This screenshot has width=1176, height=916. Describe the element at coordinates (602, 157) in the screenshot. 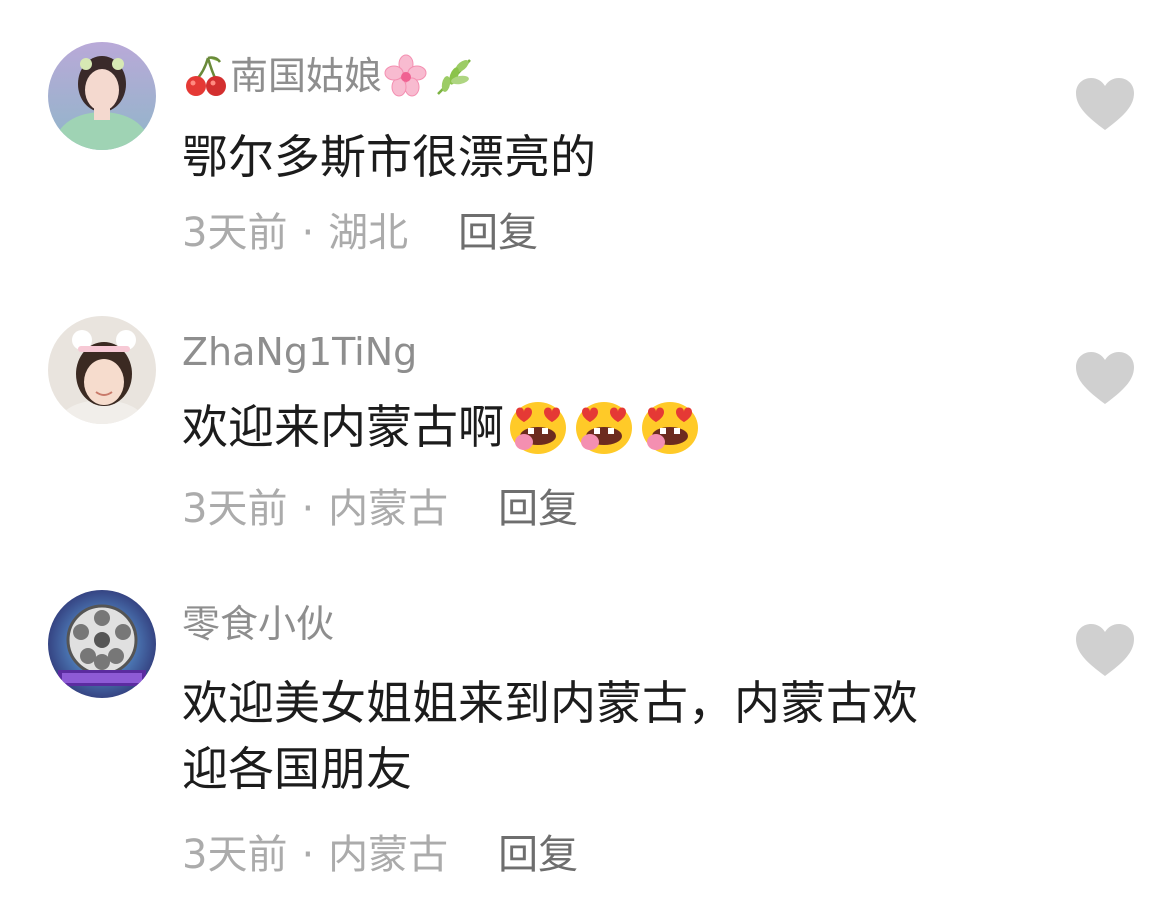

I see `comment-text: 鄂尔多斯市很漂亮的` at that location.